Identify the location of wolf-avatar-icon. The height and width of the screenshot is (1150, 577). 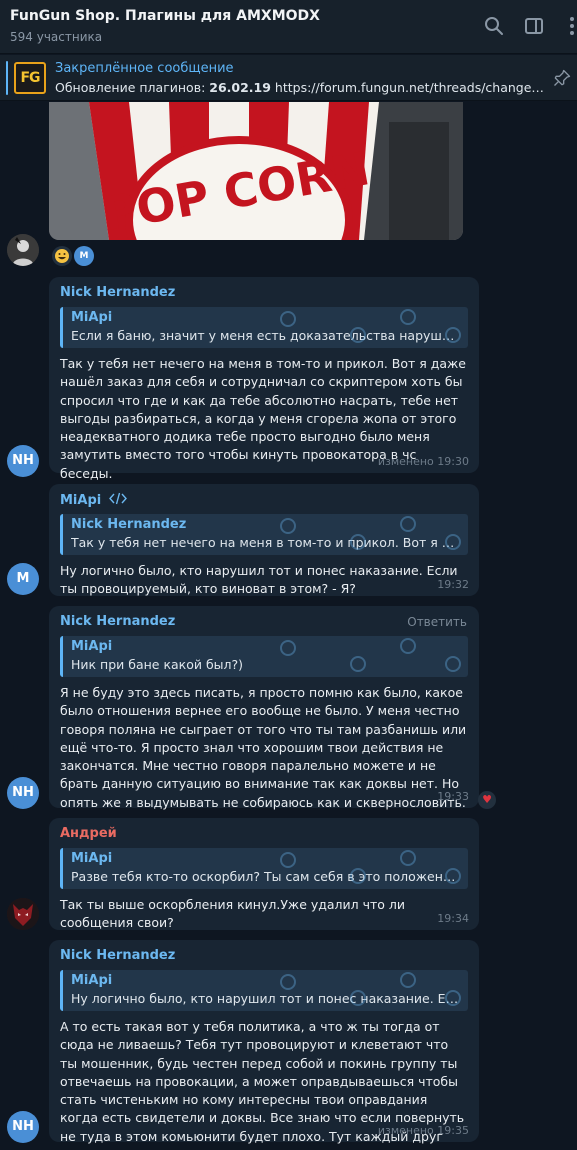
(23, 914).